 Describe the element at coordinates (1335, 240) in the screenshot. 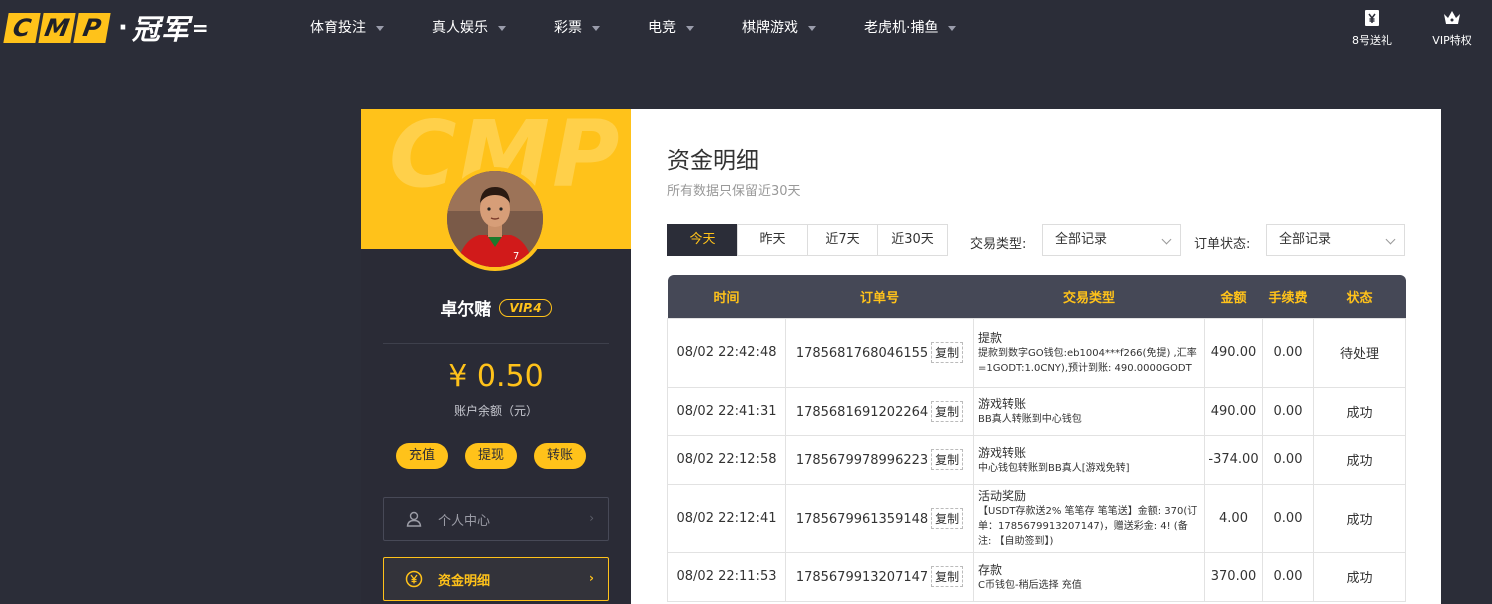

I see `order-status-select: 全部记录` at that location.